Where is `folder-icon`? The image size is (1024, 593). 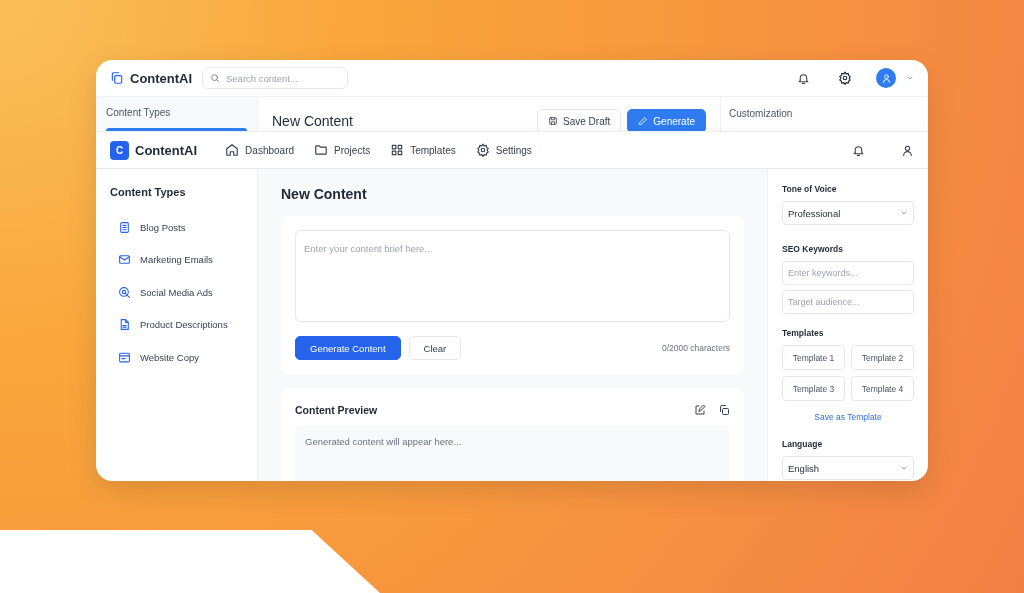
folder-icon is located at coordinates (321, 150).